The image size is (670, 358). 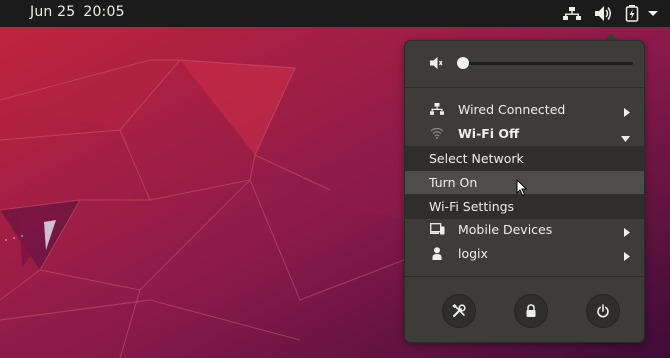 I want to click on settings-icon, so click(x=459, y=310).